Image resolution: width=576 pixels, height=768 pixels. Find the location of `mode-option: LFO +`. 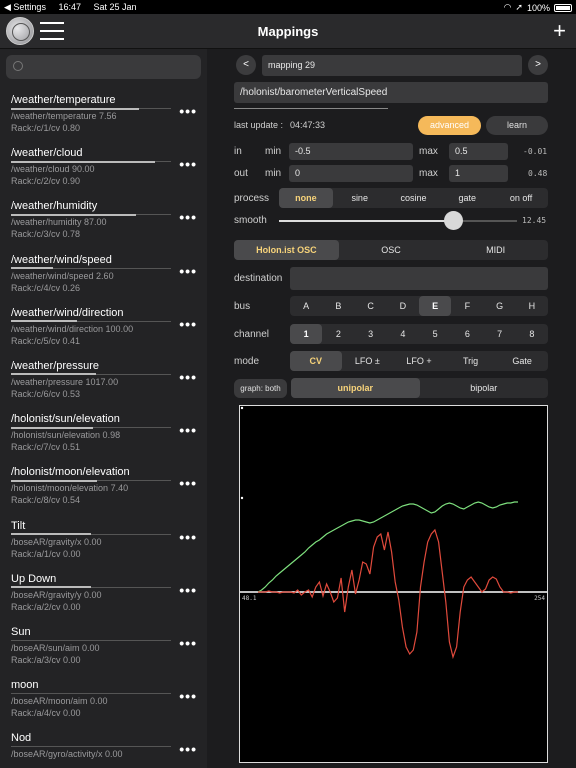

mode-option: LFO + is located at coordinates (419, 361).